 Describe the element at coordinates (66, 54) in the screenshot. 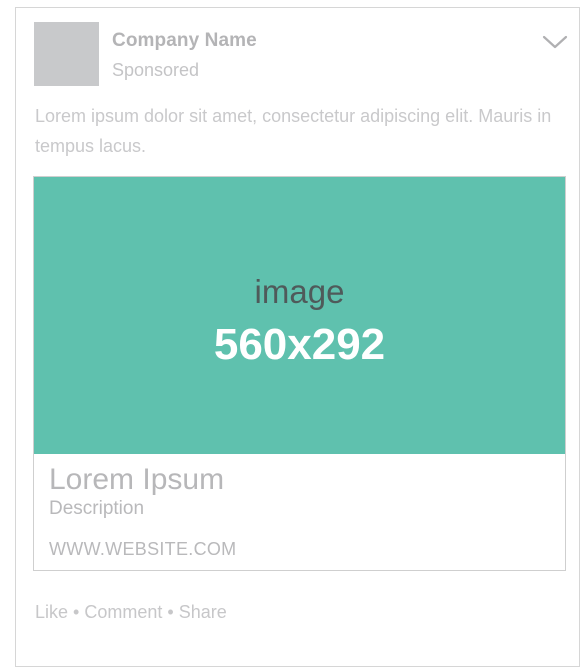

I see `company-avatar` at that location.